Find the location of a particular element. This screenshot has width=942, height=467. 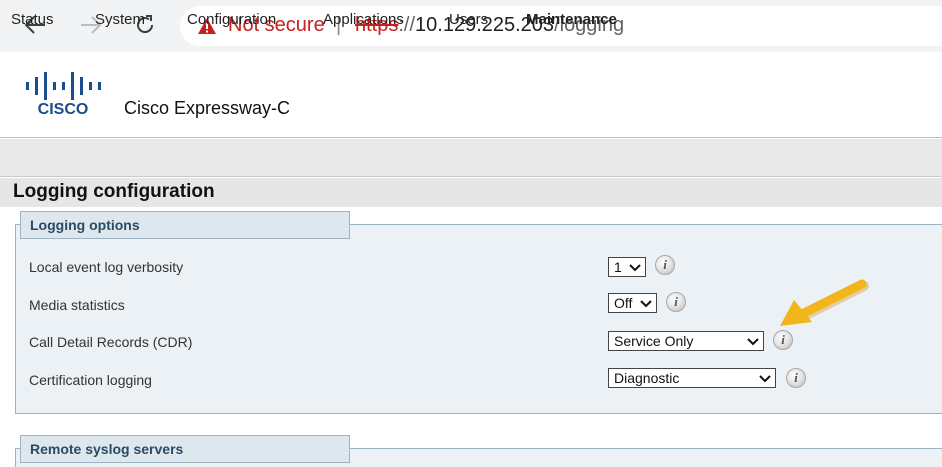

row-label-local-event-log-verbosity: Local event log verbosity is located at coordinates (106, 267).